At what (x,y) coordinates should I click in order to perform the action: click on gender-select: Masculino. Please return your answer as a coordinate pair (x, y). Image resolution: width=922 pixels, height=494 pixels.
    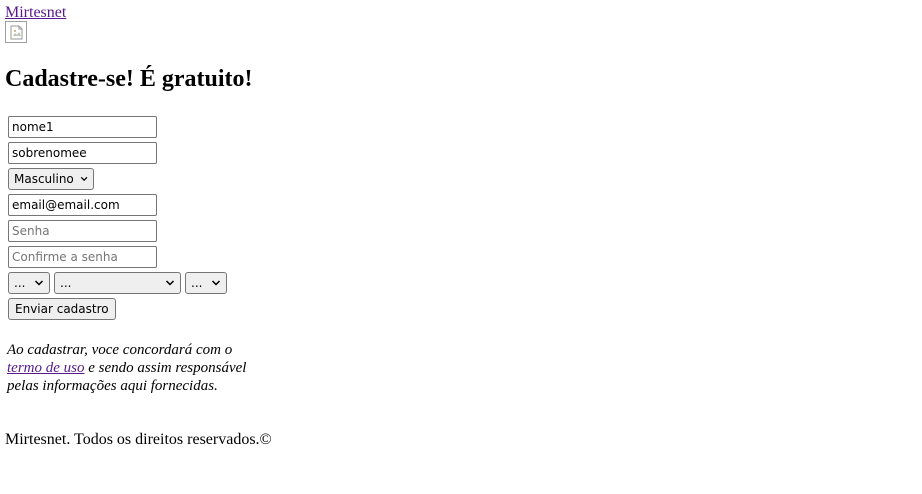
    Looking at the image, I should click on (51, 179).